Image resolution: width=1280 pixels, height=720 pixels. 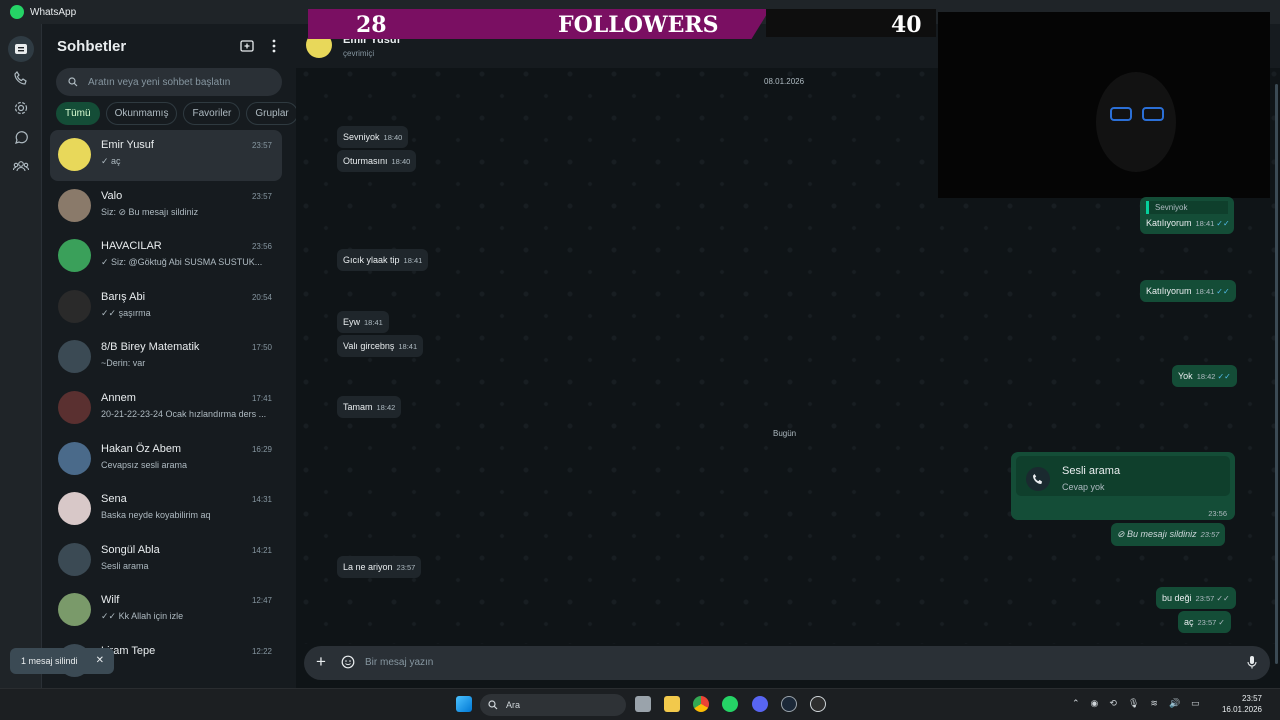 What do you see at coordinates (1276, 374) in the screenshot?
I see `chat-scrollbar` at bounding box center [1276, 374].